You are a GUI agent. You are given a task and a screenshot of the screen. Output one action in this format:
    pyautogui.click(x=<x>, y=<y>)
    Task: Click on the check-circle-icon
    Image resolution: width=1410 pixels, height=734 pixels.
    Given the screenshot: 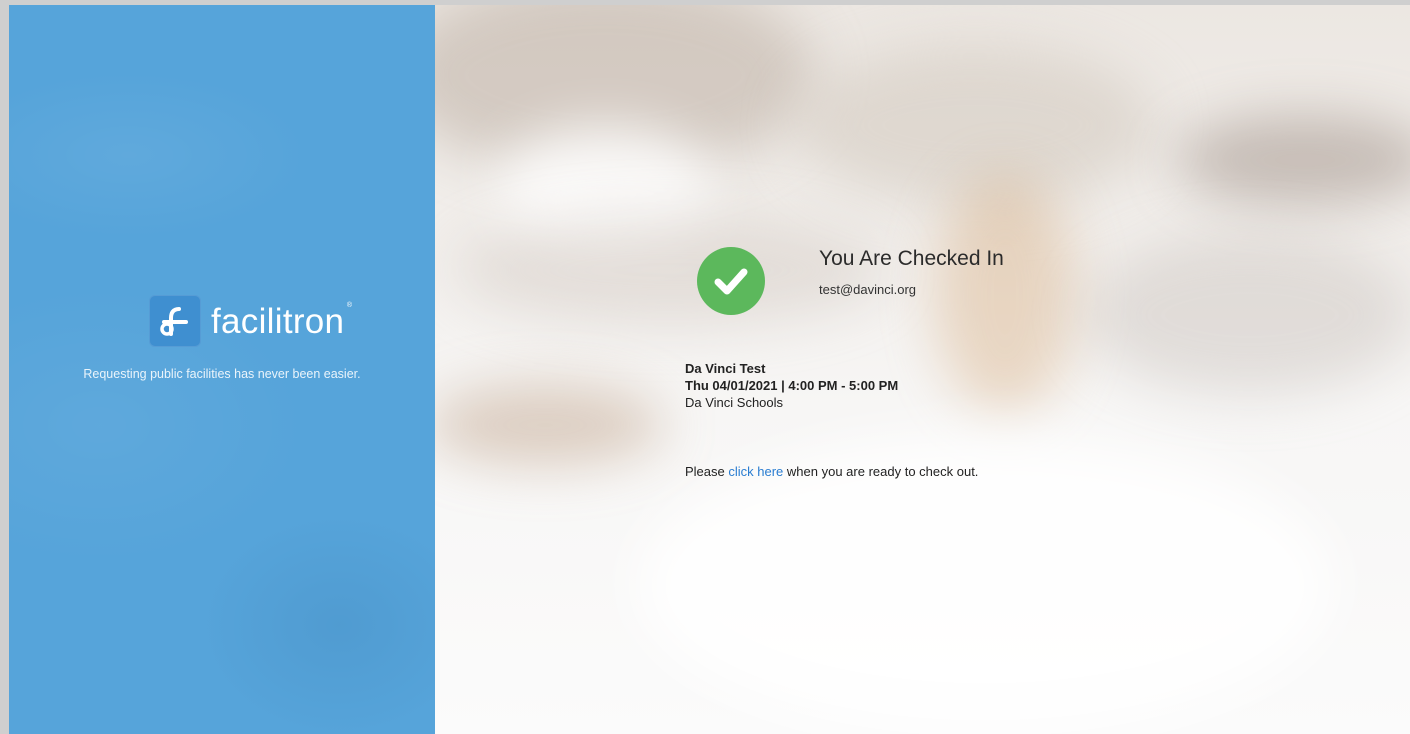 What is the action you would take?
    pyautogui.click(x=731, y=281)
    